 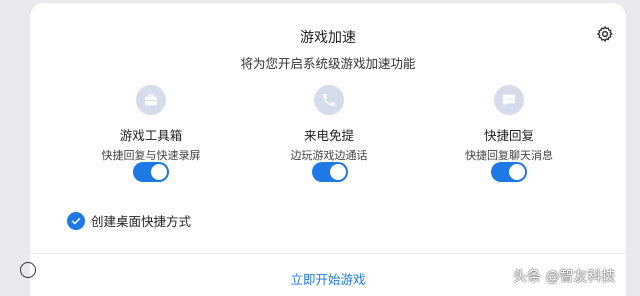 I want to click on create-shortcut-label: 创建桌面快捷方式, so click(x=141, y=221).